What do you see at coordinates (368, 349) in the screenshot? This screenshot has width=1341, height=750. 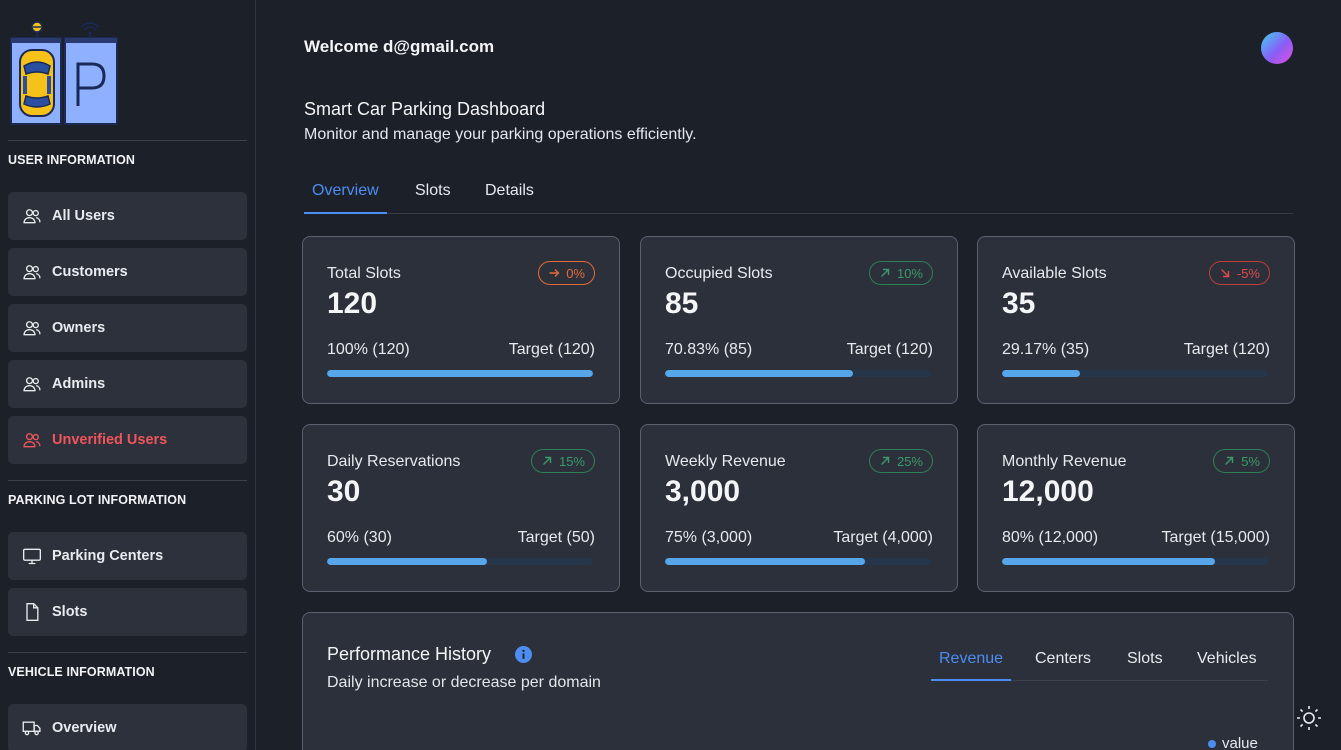 I see `card-percent: 100% (120)` at bounding box center [368, 349].